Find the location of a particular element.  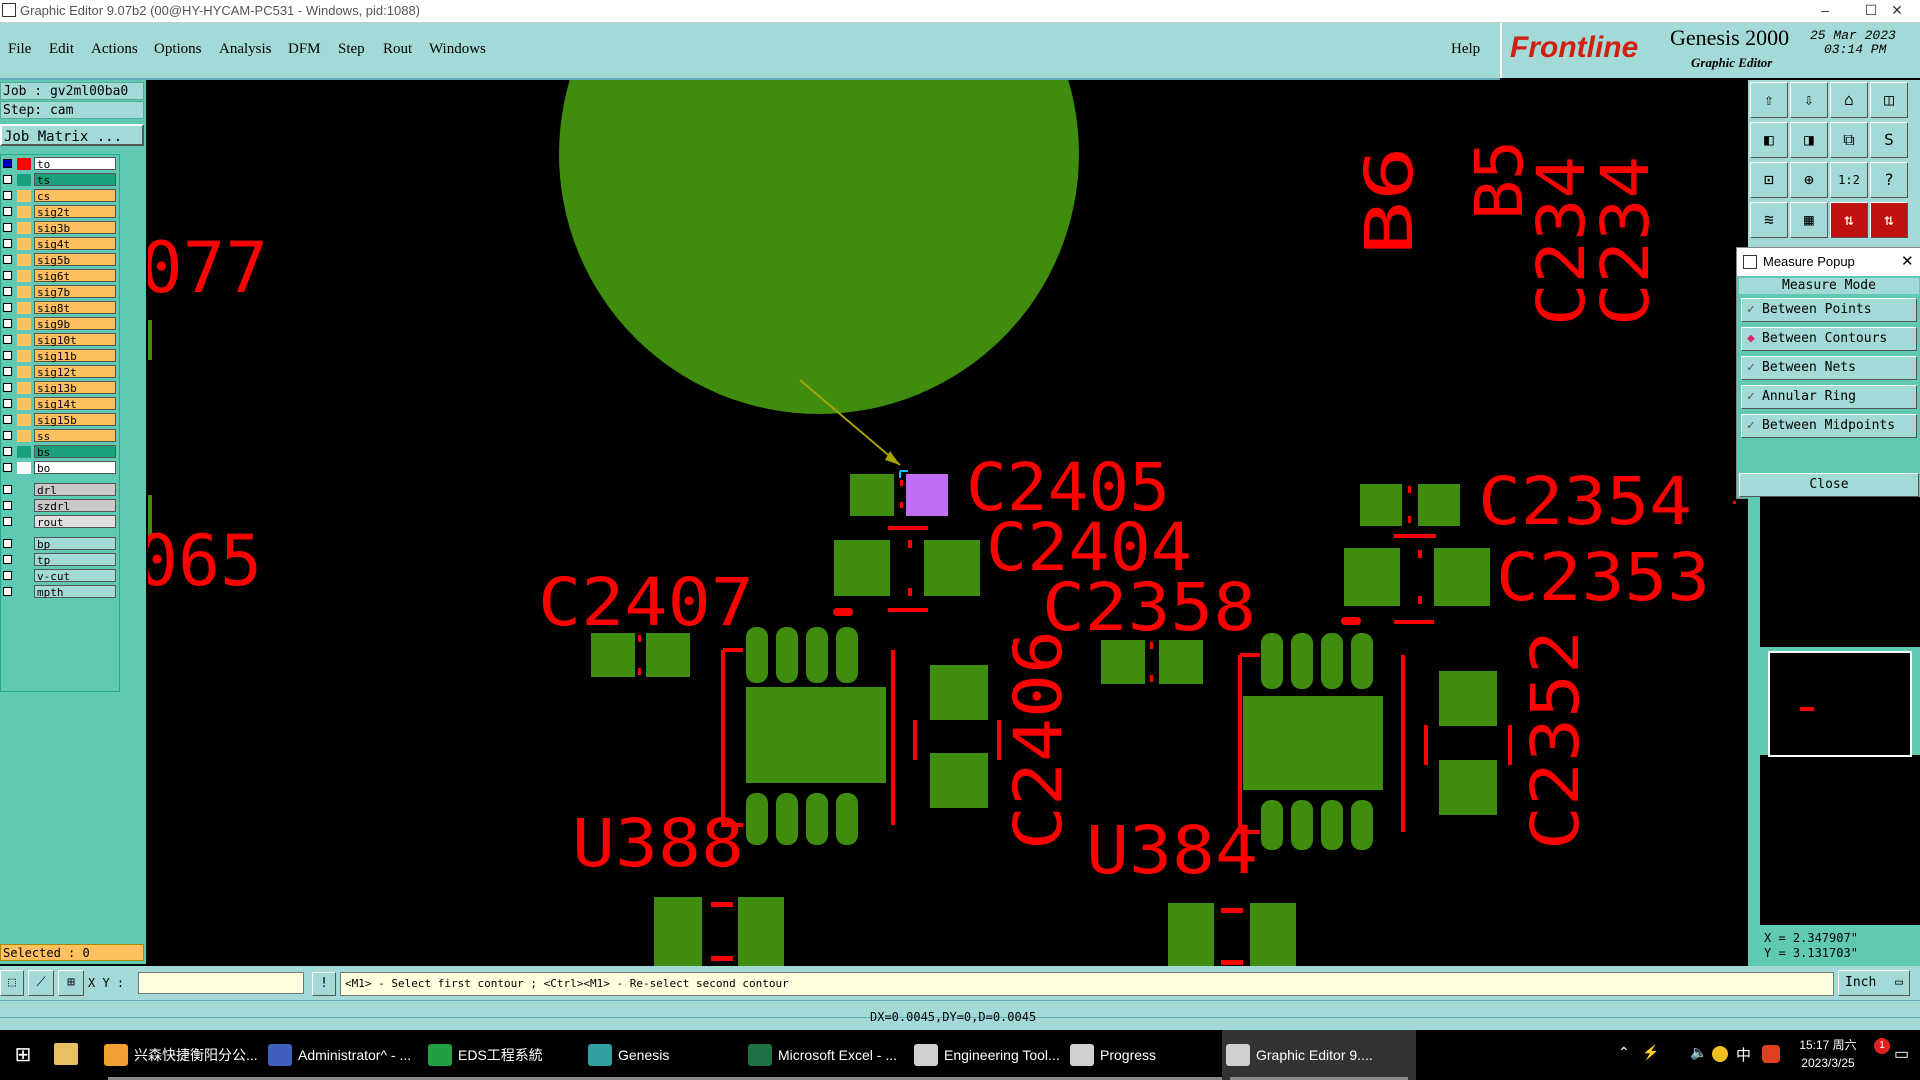

ime-indicator: 中 is located at coordinates (1743, 1054).